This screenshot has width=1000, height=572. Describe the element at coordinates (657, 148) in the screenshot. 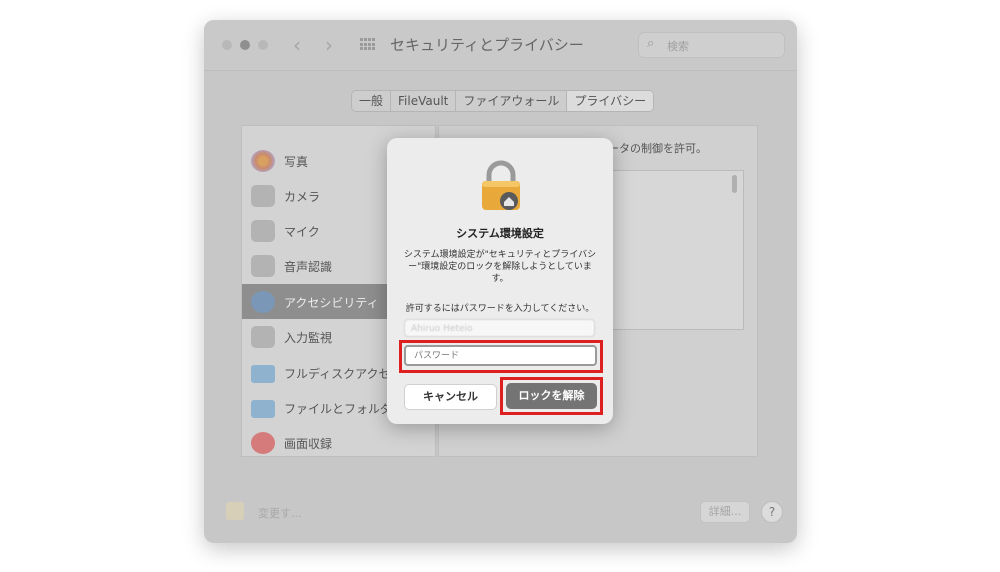

I see `permission-description: ータの制御を許可。` at that location.